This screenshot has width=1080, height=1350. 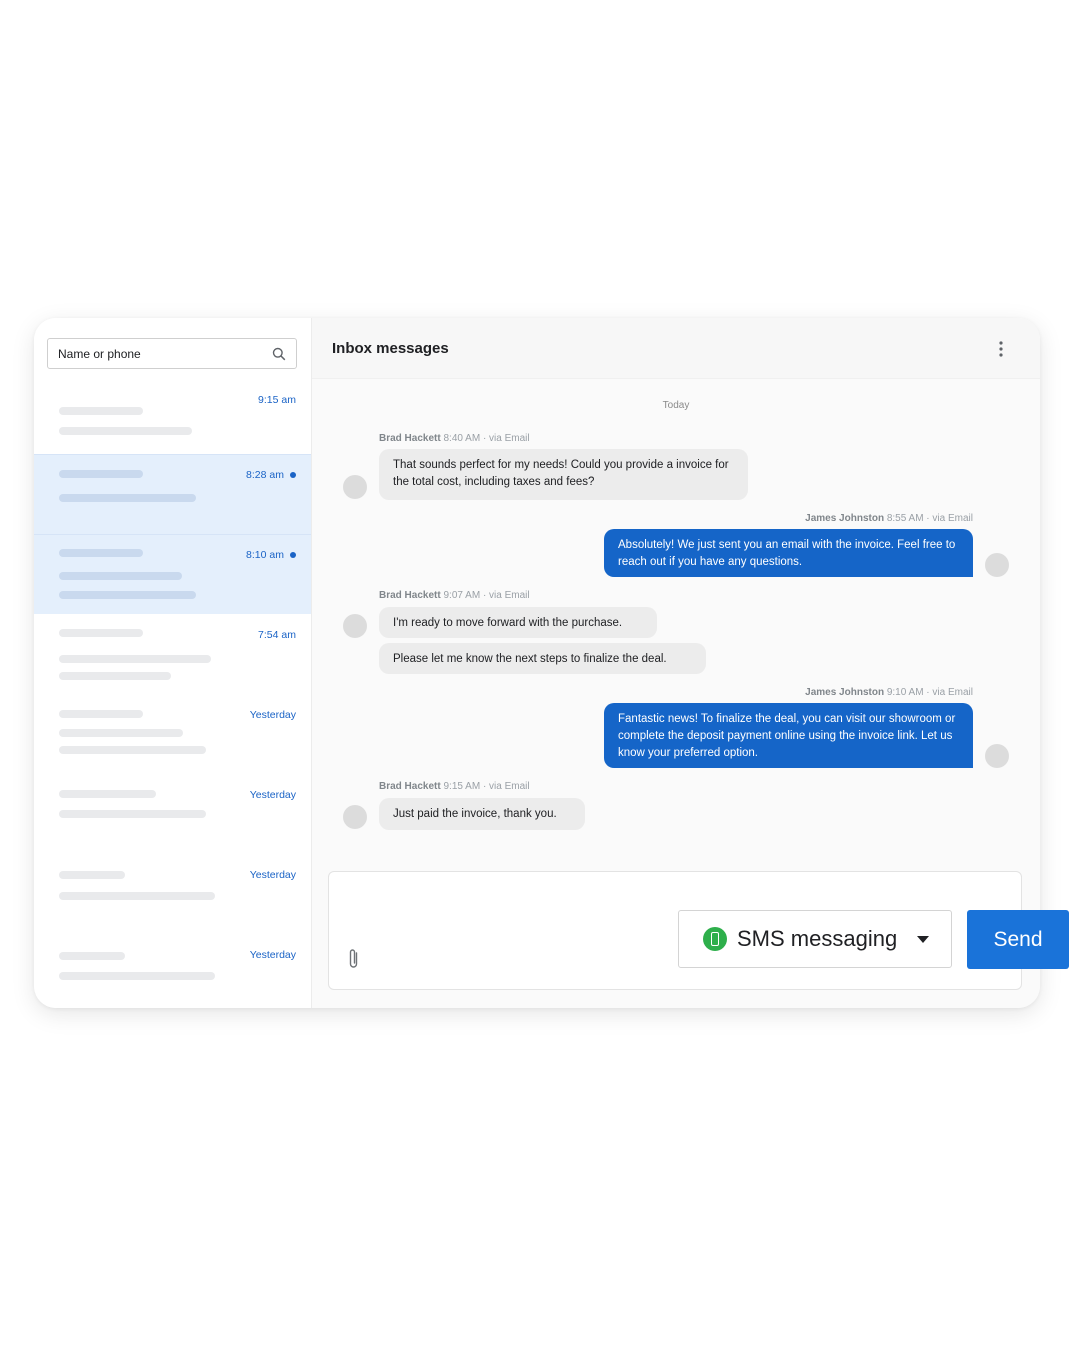 What do you see at coordinates (271, 475) in the screenshot?
I see `conversation-time: 8:28 am` at bounding box center [271, 475].